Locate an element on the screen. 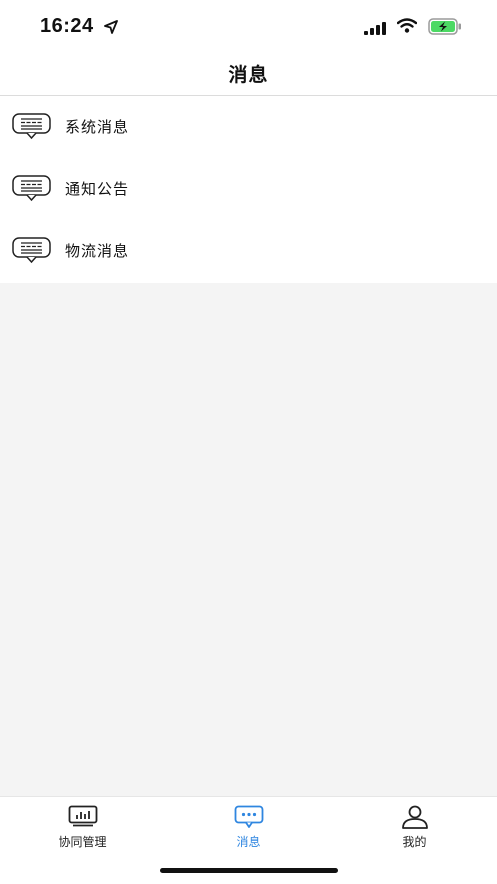 Image resolution: width=497 pixels, height=884 pixels. message-item-label: 系统消息 is located at coordinates (97, 127).